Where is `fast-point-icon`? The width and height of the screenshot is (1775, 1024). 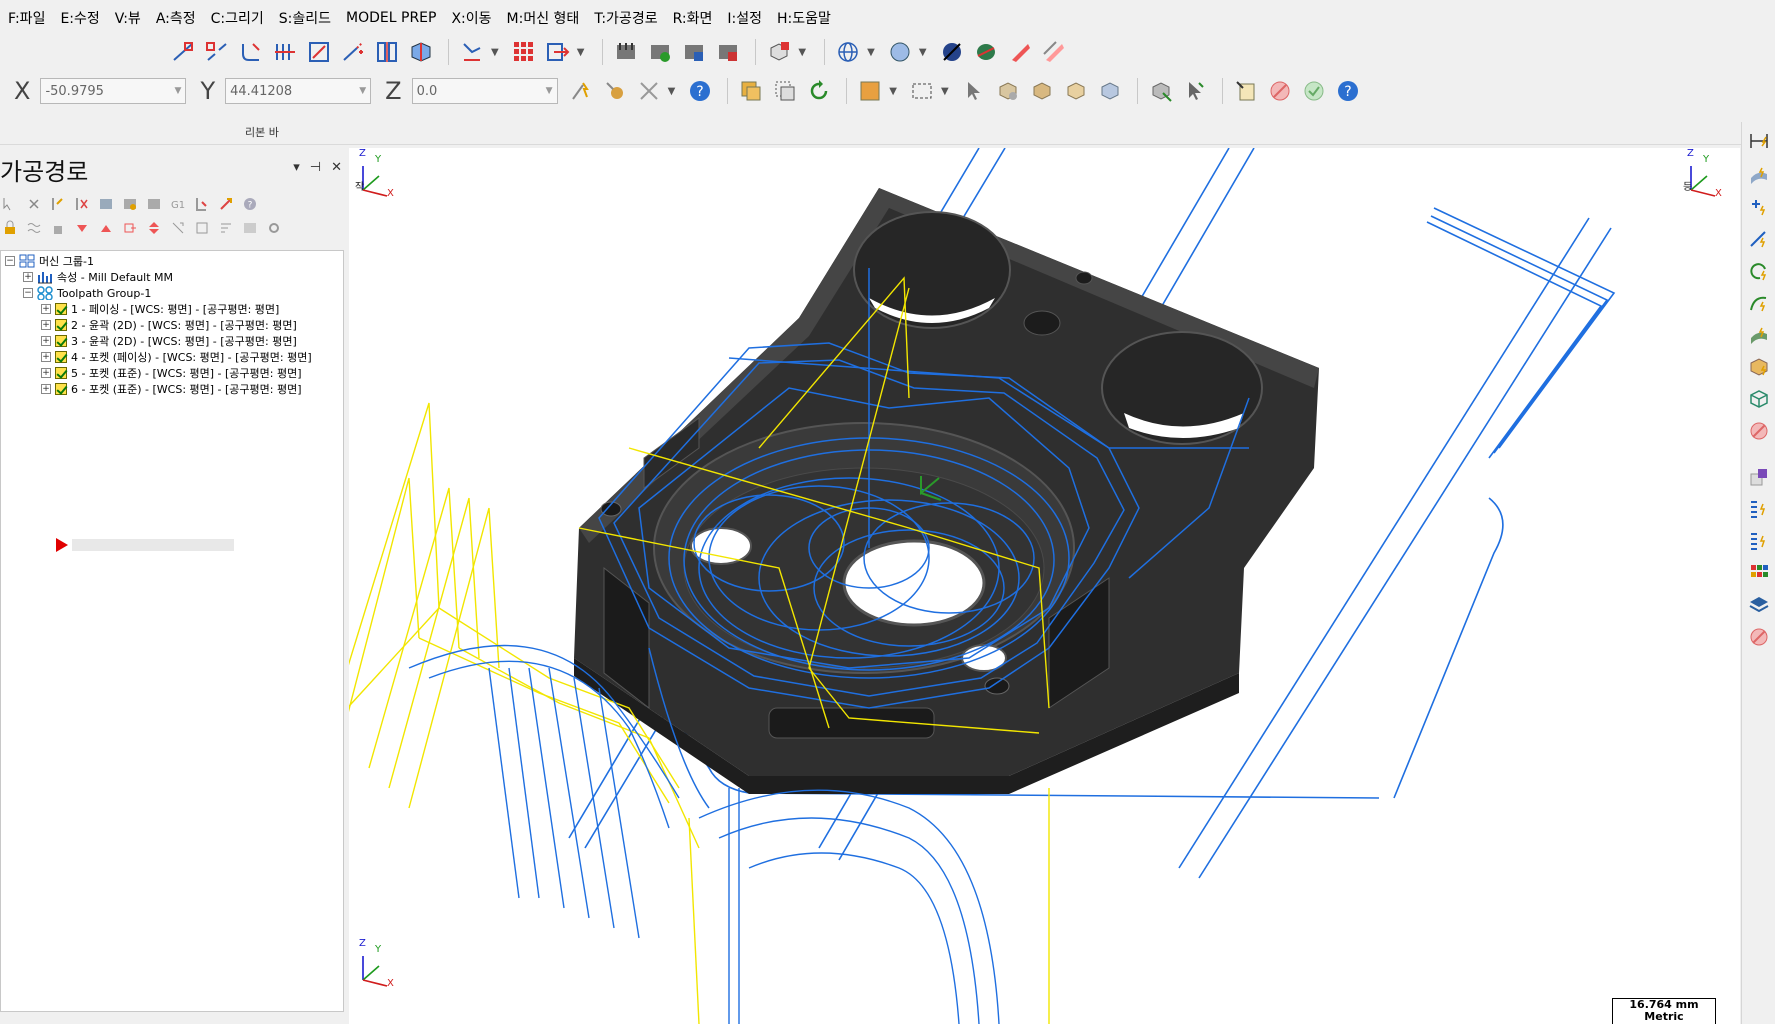 fast-point-icon is located at coordinates (581, 91).